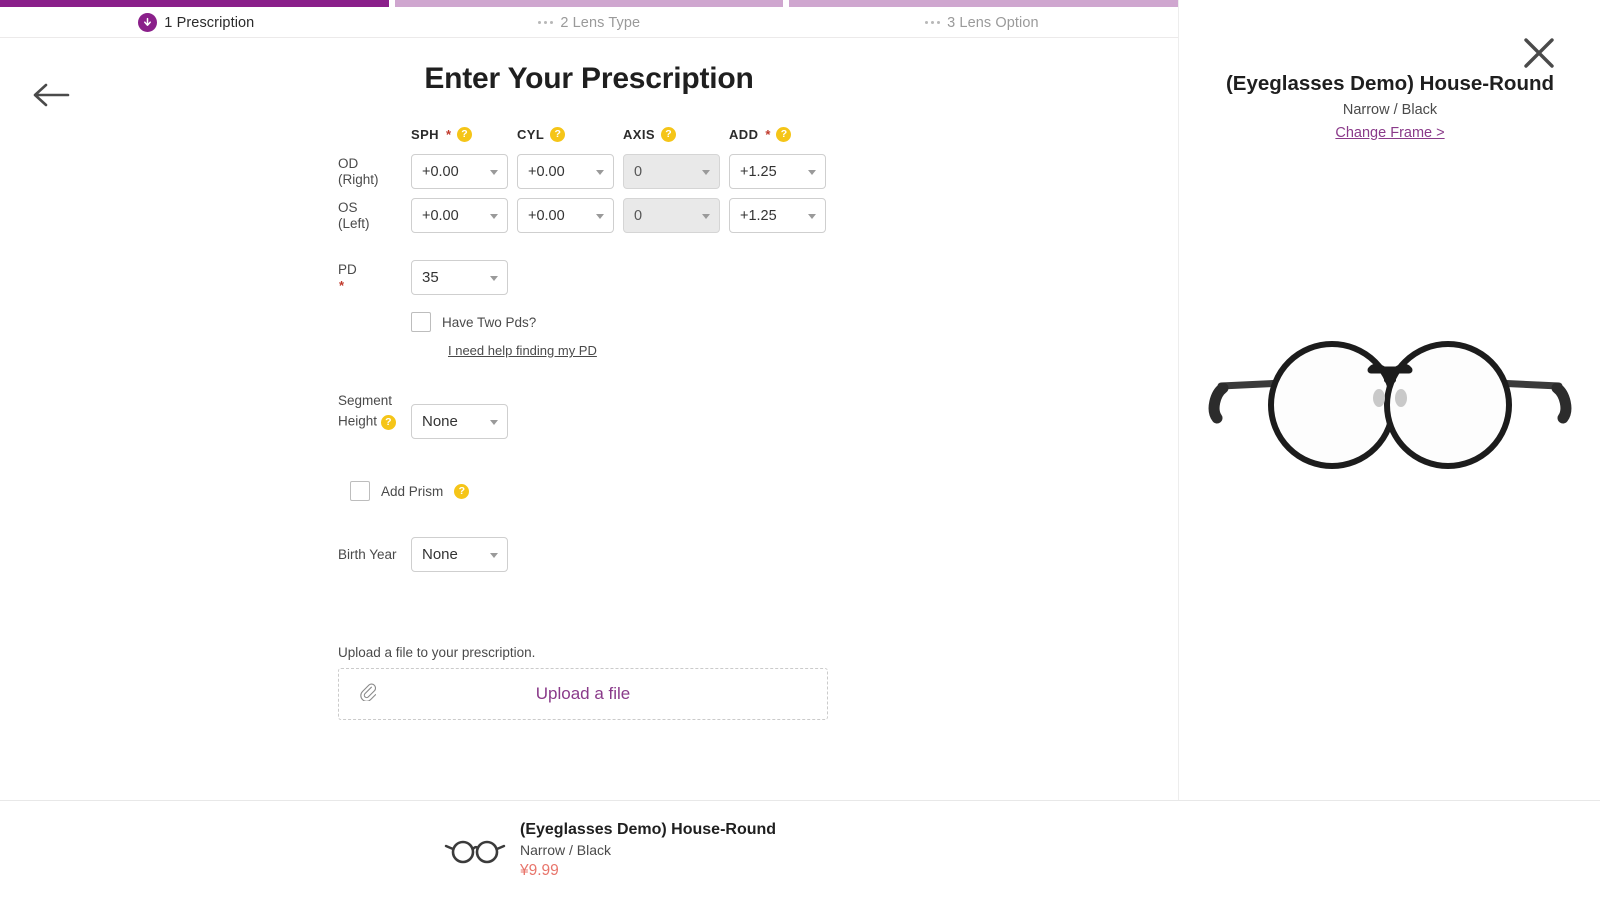 This screenshot has width=1600, height=900. I want to click on column-header-cyl: CYL ?, so click(570, 134).